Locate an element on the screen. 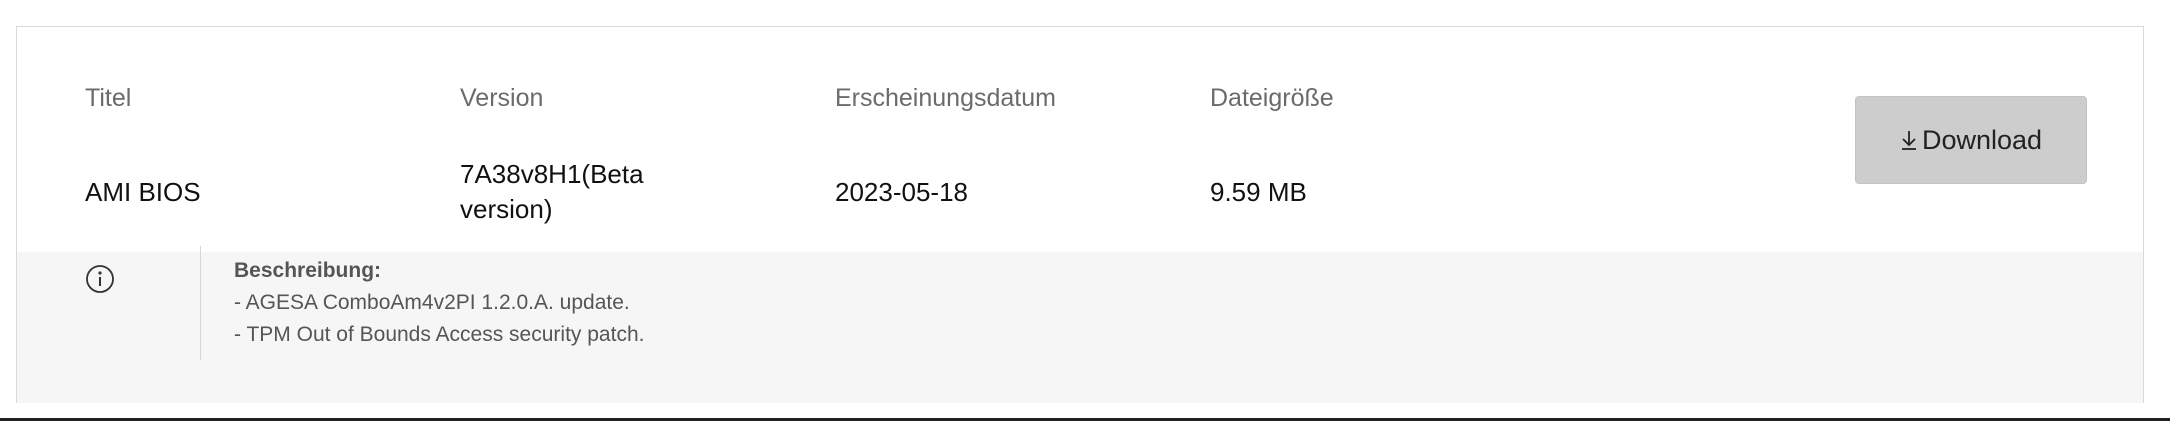  release-date-label: Erscheinungsdatum is located at coordinates (945, 98).